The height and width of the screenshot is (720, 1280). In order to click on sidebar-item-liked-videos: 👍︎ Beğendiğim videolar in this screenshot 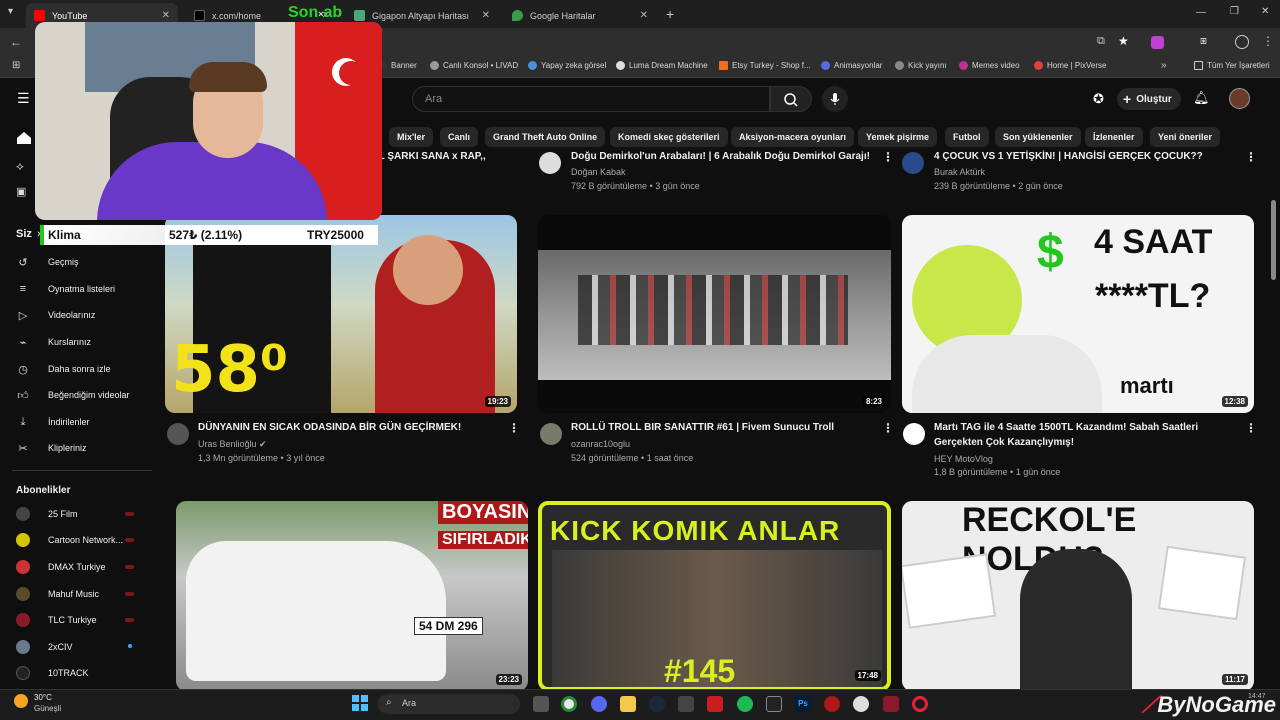, I will do `click(72, 395)`.